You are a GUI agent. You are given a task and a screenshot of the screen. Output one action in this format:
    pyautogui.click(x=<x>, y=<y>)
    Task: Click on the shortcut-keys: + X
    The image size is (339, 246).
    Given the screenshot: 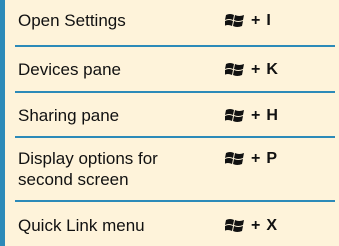 What is the action you would take?
    pyautogui.click(x=251, y=225)
    